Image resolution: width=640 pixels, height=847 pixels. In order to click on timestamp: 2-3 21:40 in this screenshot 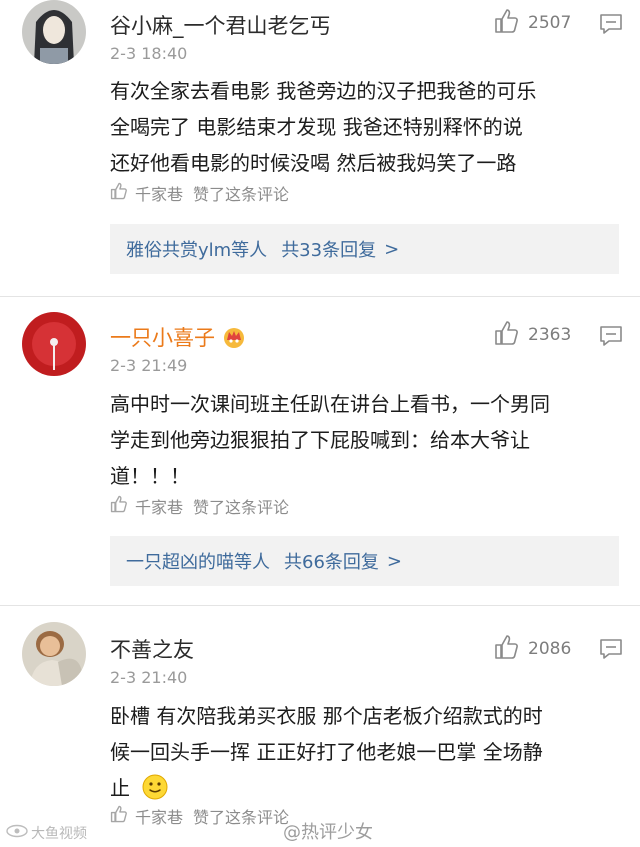, I will do `click(149, 677)`.